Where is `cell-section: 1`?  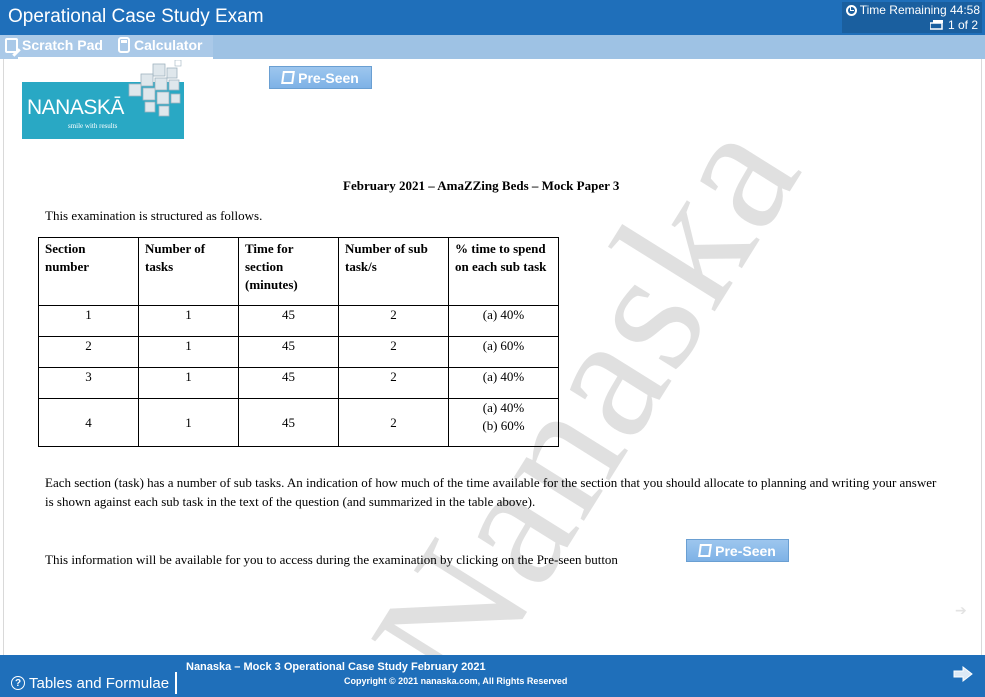
cell-section: 1 is located at coordinates (88, 321).